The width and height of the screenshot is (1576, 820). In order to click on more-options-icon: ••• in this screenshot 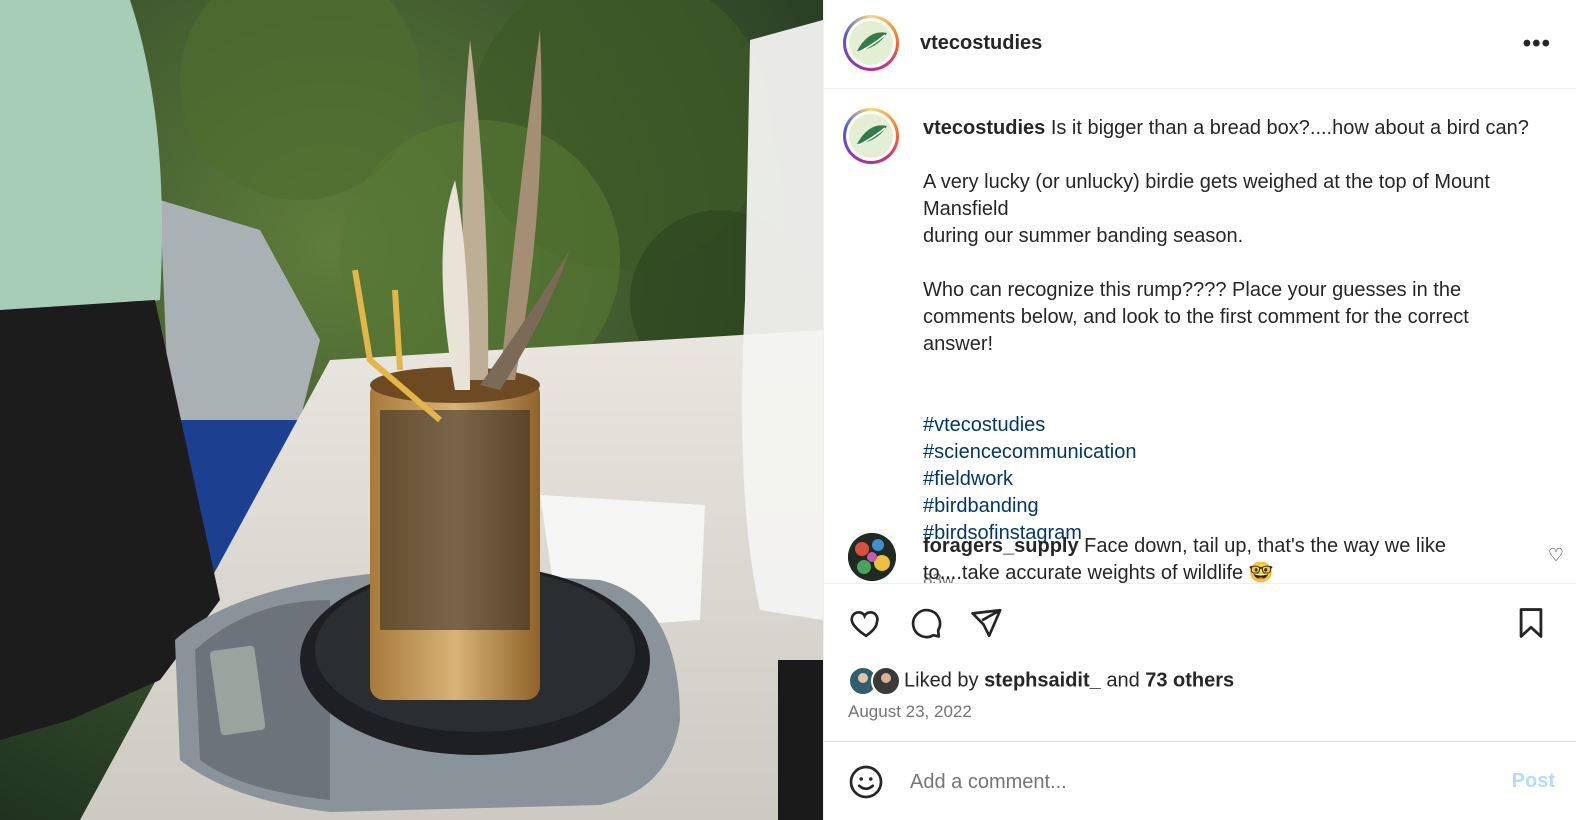, I will do `click(1537, 44)`.